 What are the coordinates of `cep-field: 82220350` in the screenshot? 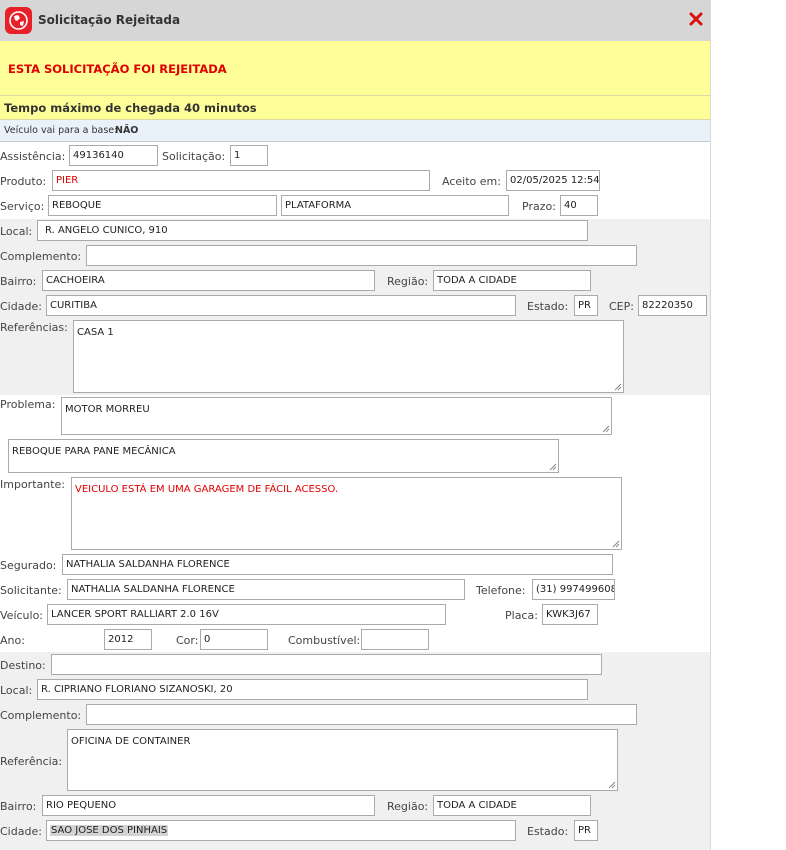 It's located at (672, 305).